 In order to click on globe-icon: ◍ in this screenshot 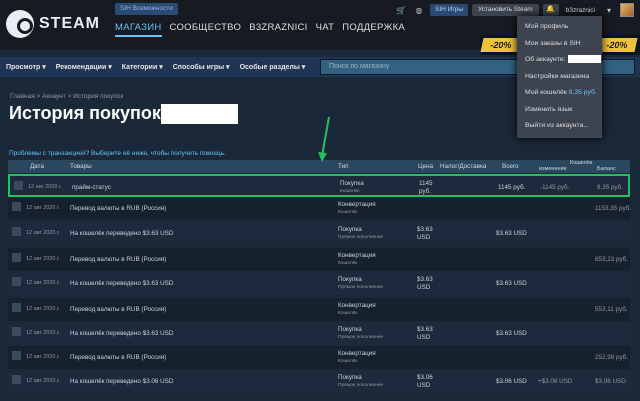, I will do `click(419, 10)`.